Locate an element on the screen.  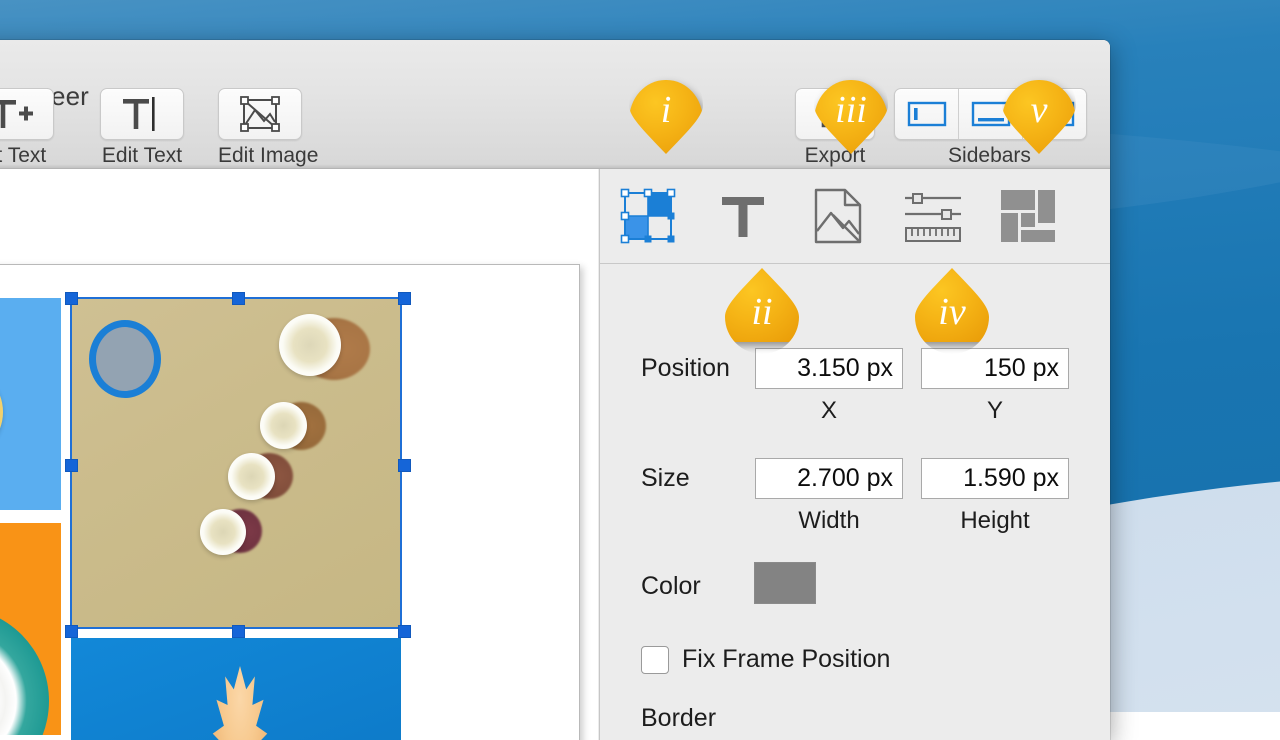
border-section-row: Border is located at coordinates (678, 718).